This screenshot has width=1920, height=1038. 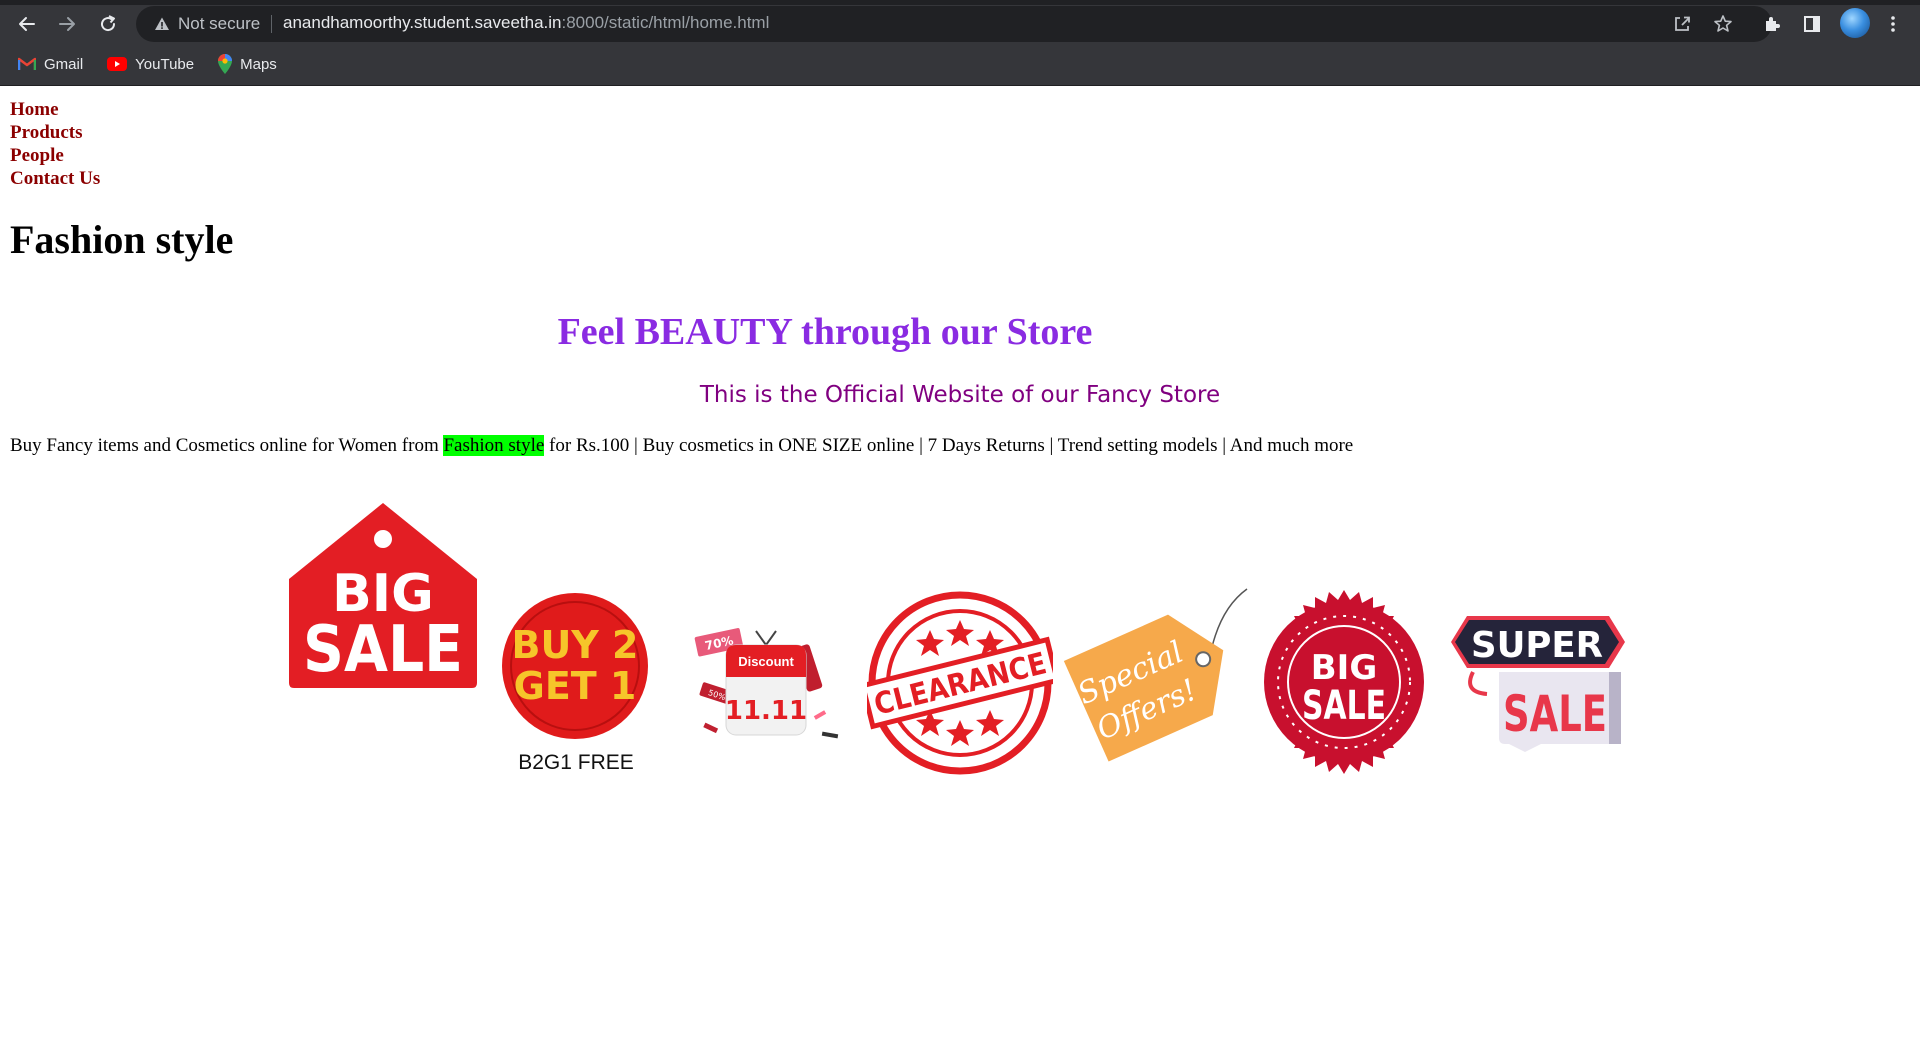 What do you see at coordinates (1538, 684) in the screenshot?
I see `super-sale-badge: SUPER SALE` at bounding box center [1538, 684].